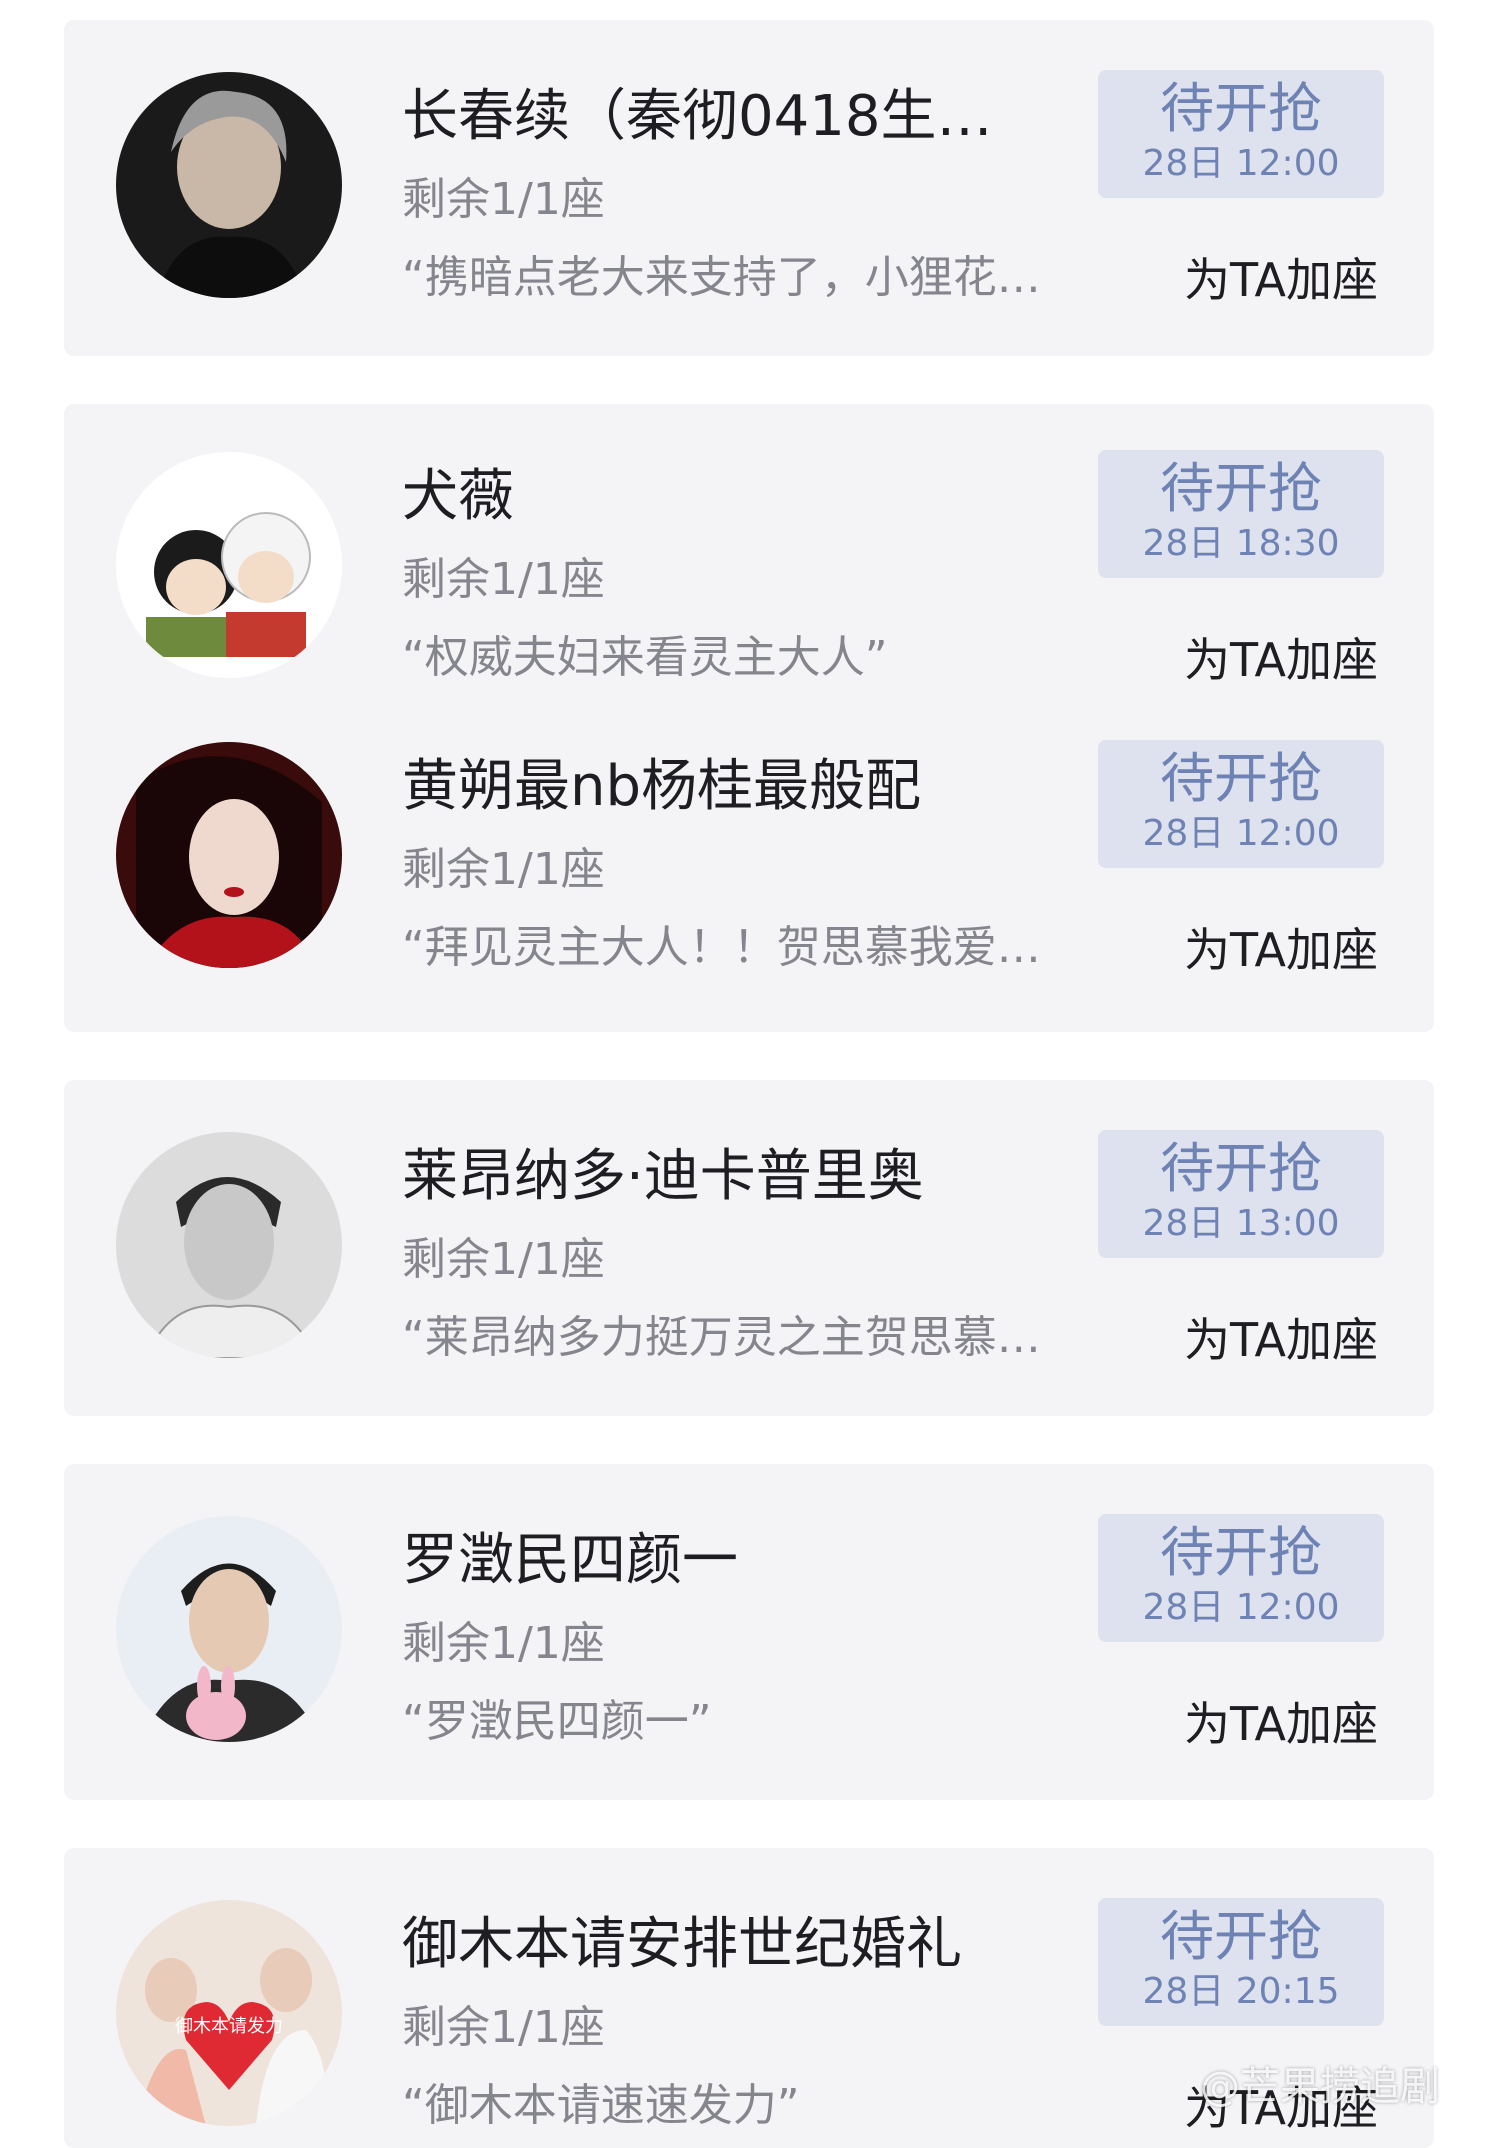 This screenshot has height=2148, width=1500. Describe the element at coordinates (682, 1944) in the screenshot. I see `entry-name: 御木本请安排世纪婚礼` at that location.